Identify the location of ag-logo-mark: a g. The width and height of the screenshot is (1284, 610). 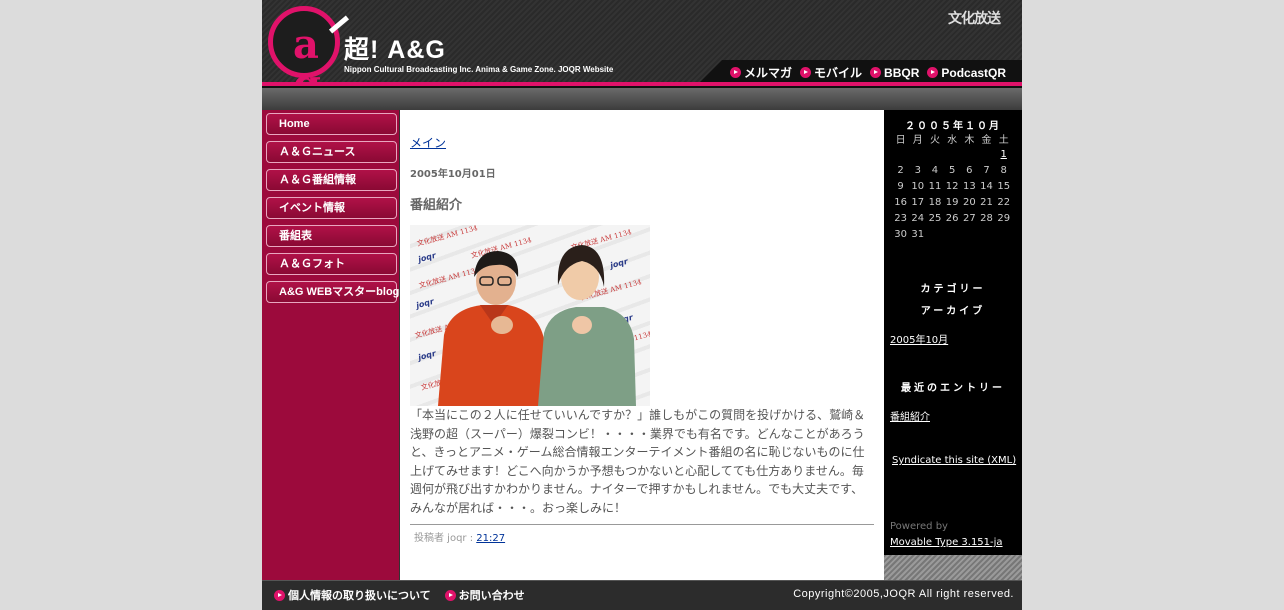
(304, 55).